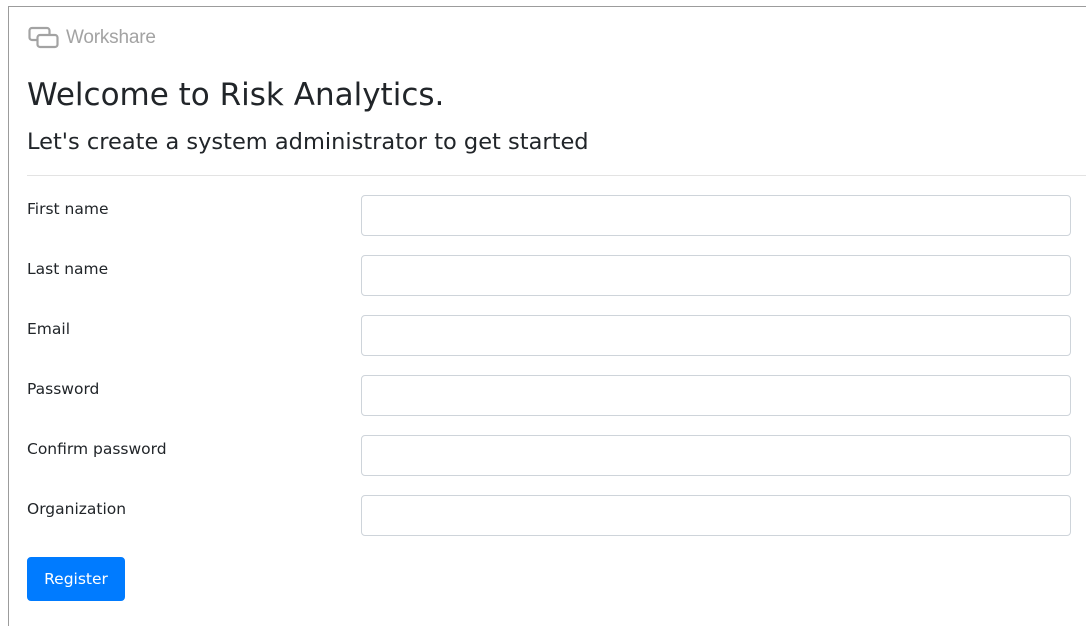  What do you see at coordinates (76, 579) in the screenshot?
I see `register-button: Register` at bounding box center [76, 579].